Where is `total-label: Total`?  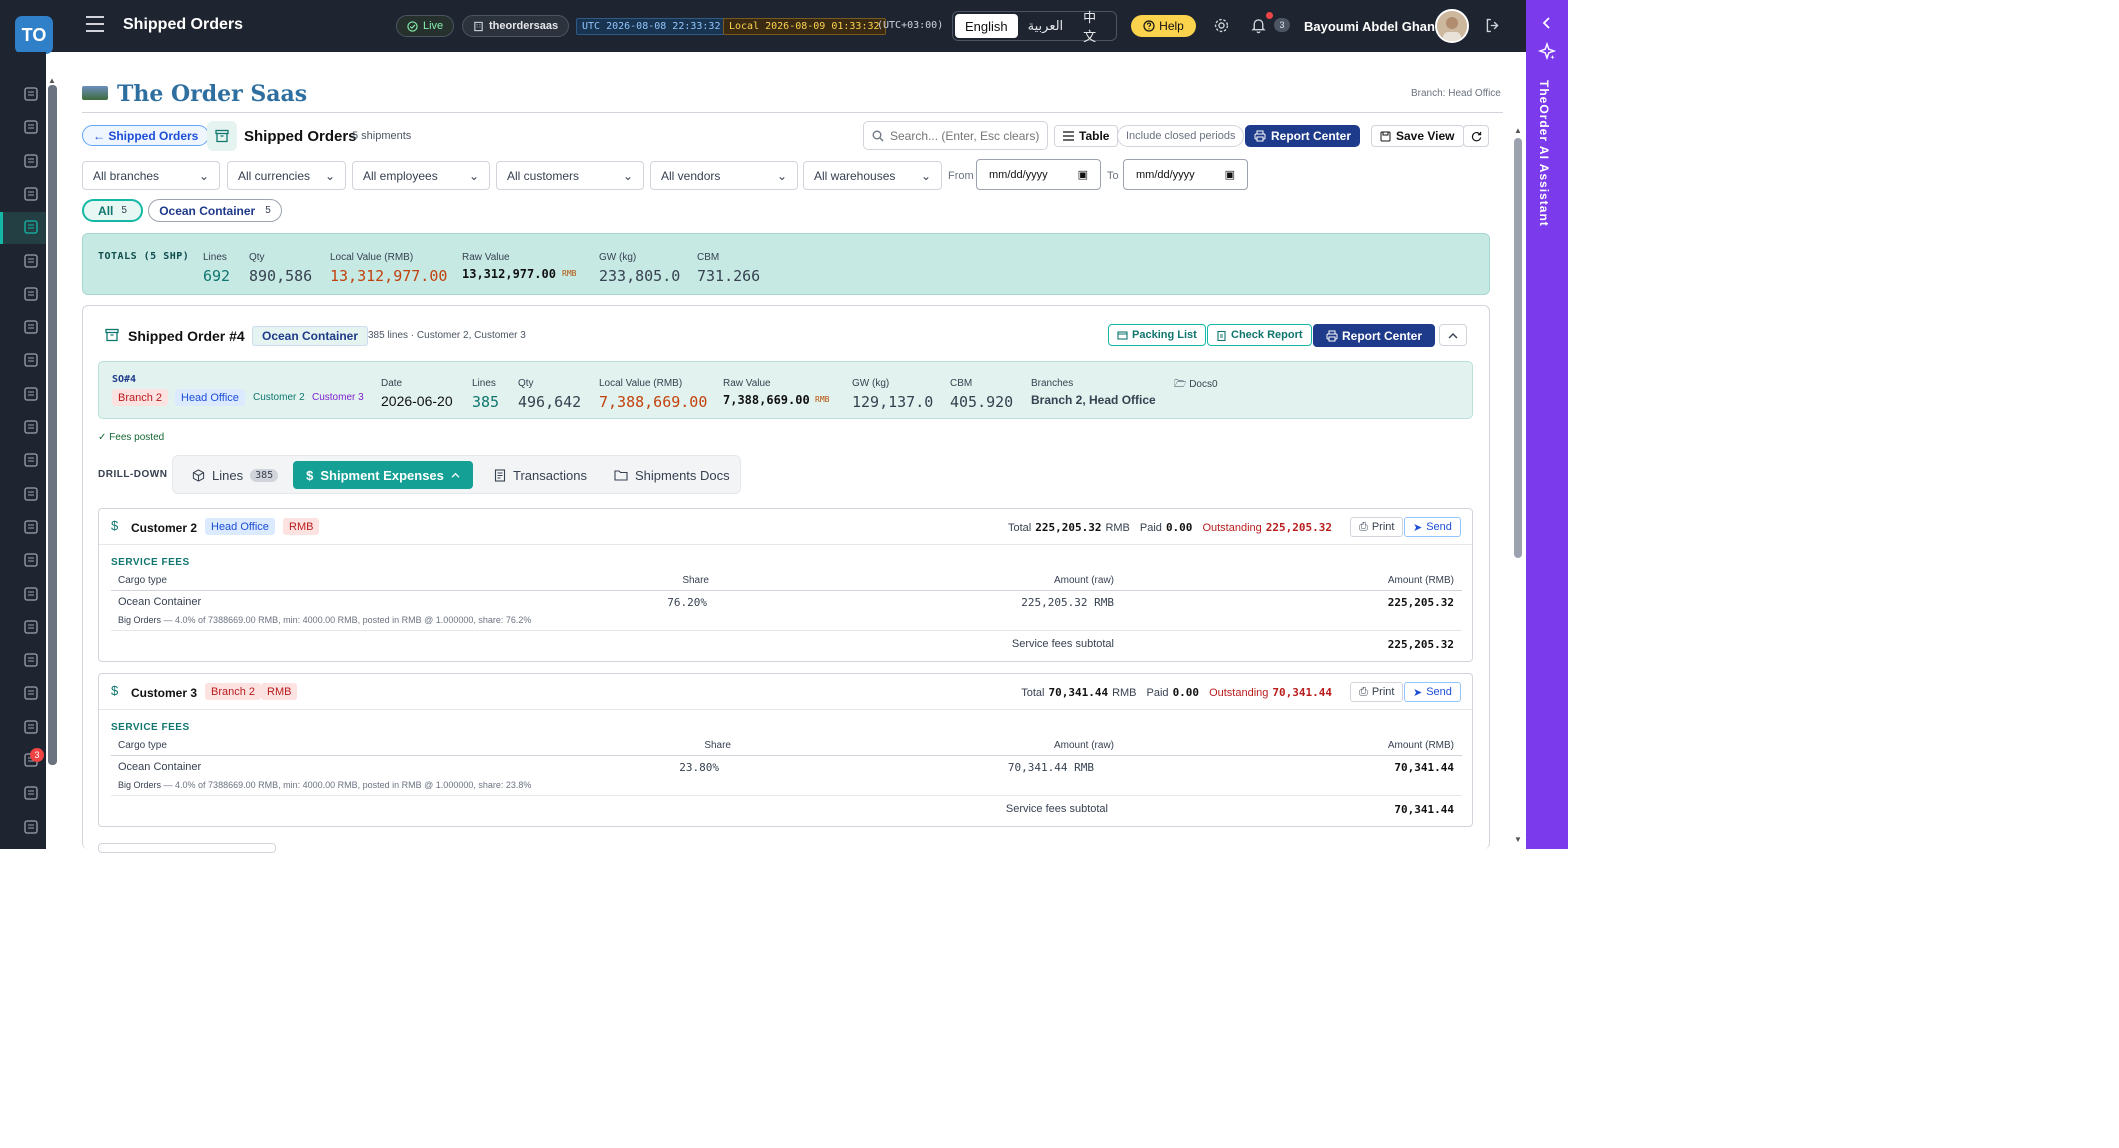
total-label: Total is located at coordinates (1019, 528).